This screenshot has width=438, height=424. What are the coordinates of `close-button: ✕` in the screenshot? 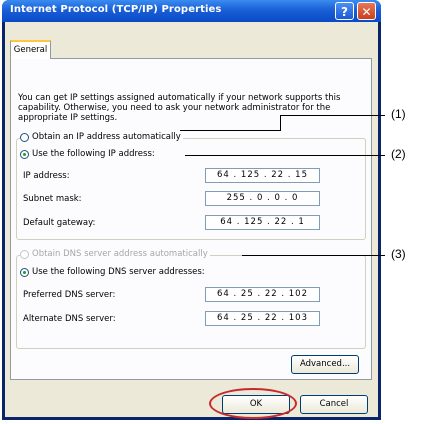 It's located at (366, 11).